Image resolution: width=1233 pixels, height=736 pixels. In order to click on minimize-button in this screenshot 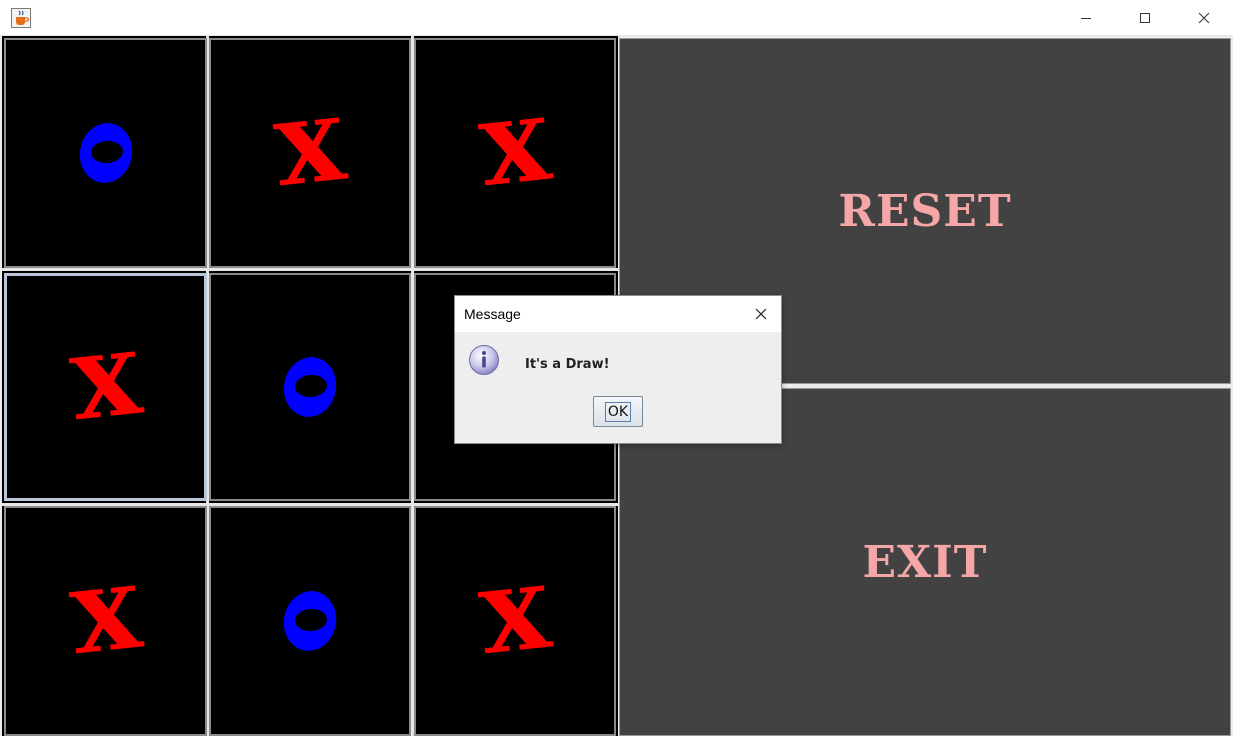, I will do `click(1086, 18)`.